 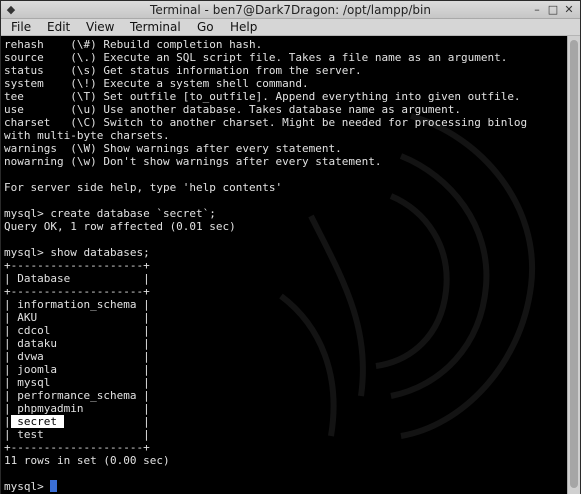 I want to click on menu-view: View, so click(x=100, y=27).